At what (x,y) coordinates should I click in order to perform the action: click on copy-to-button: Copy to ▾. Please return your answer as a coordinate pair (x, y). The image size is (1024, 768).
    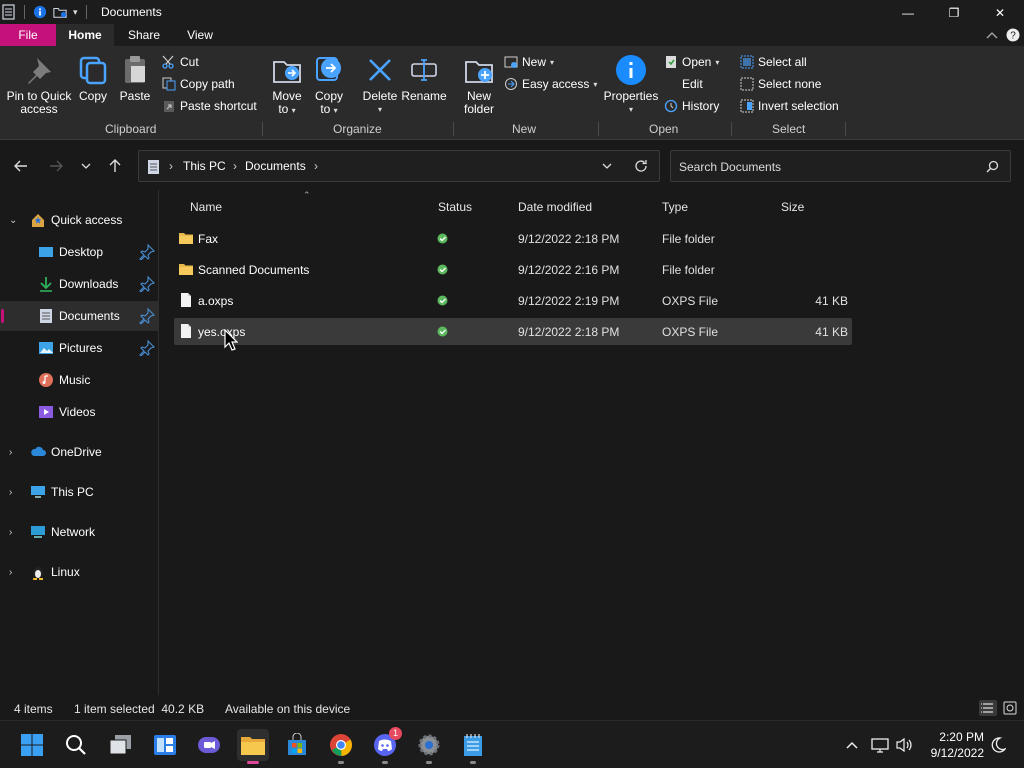
    Looking at the image, I should click on (329, 85).